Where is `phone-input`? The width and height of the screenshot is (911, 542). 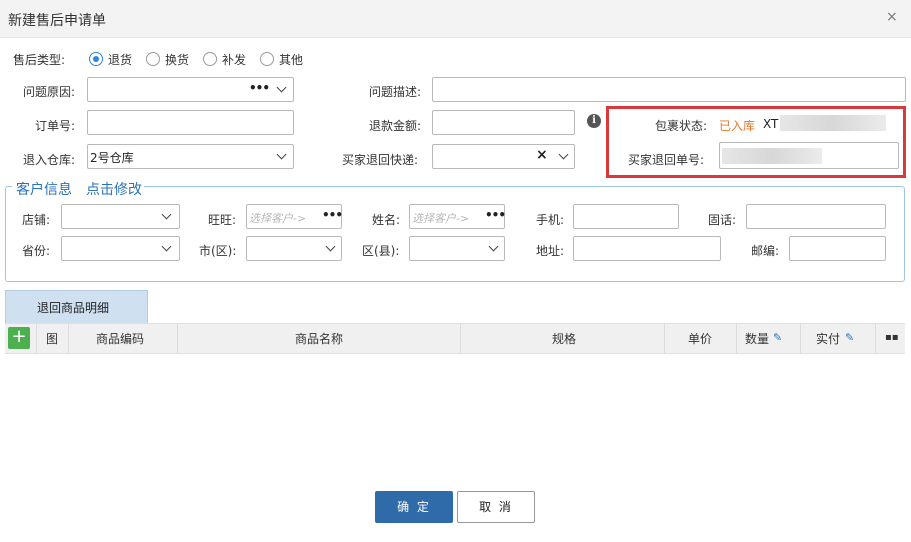 phone-input is located at coordinates (816, 216).